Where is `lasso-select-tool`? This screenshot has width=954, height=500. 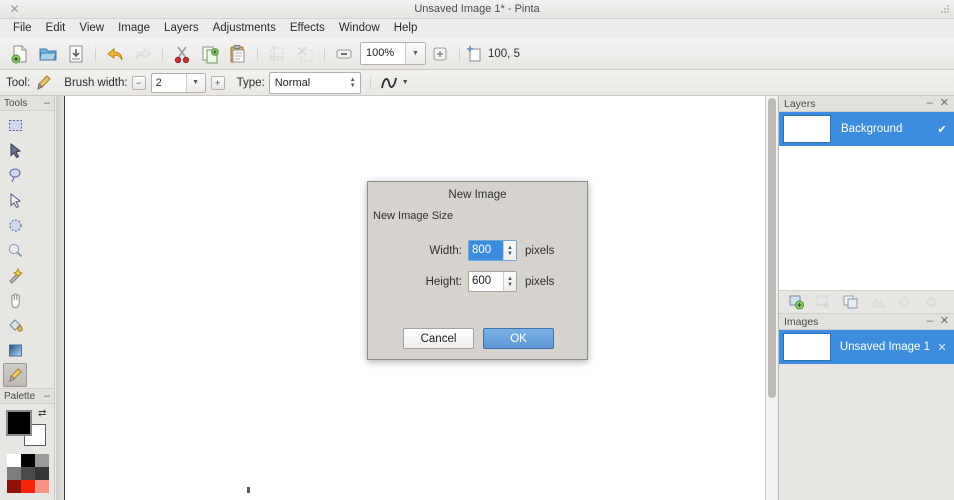 lasso-select-tool is located at coordinates (15, 175).